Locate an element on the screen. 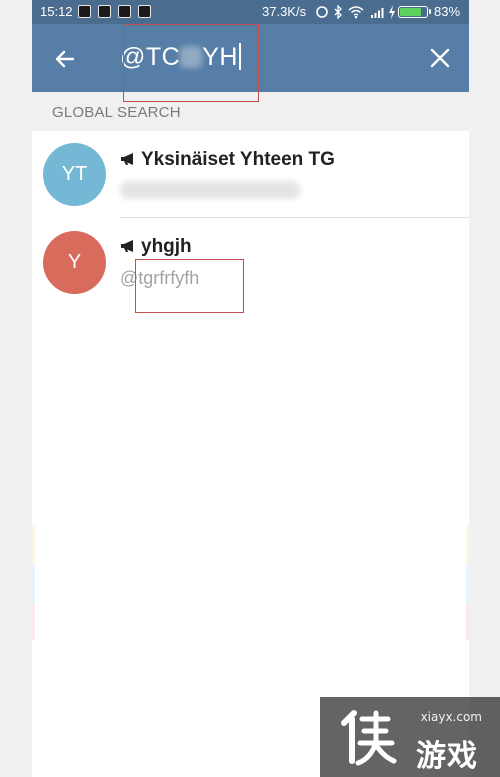 Image resolution: width=500 pixels, height=777 pixels. sync-icon is located at coordinates (322, 13).